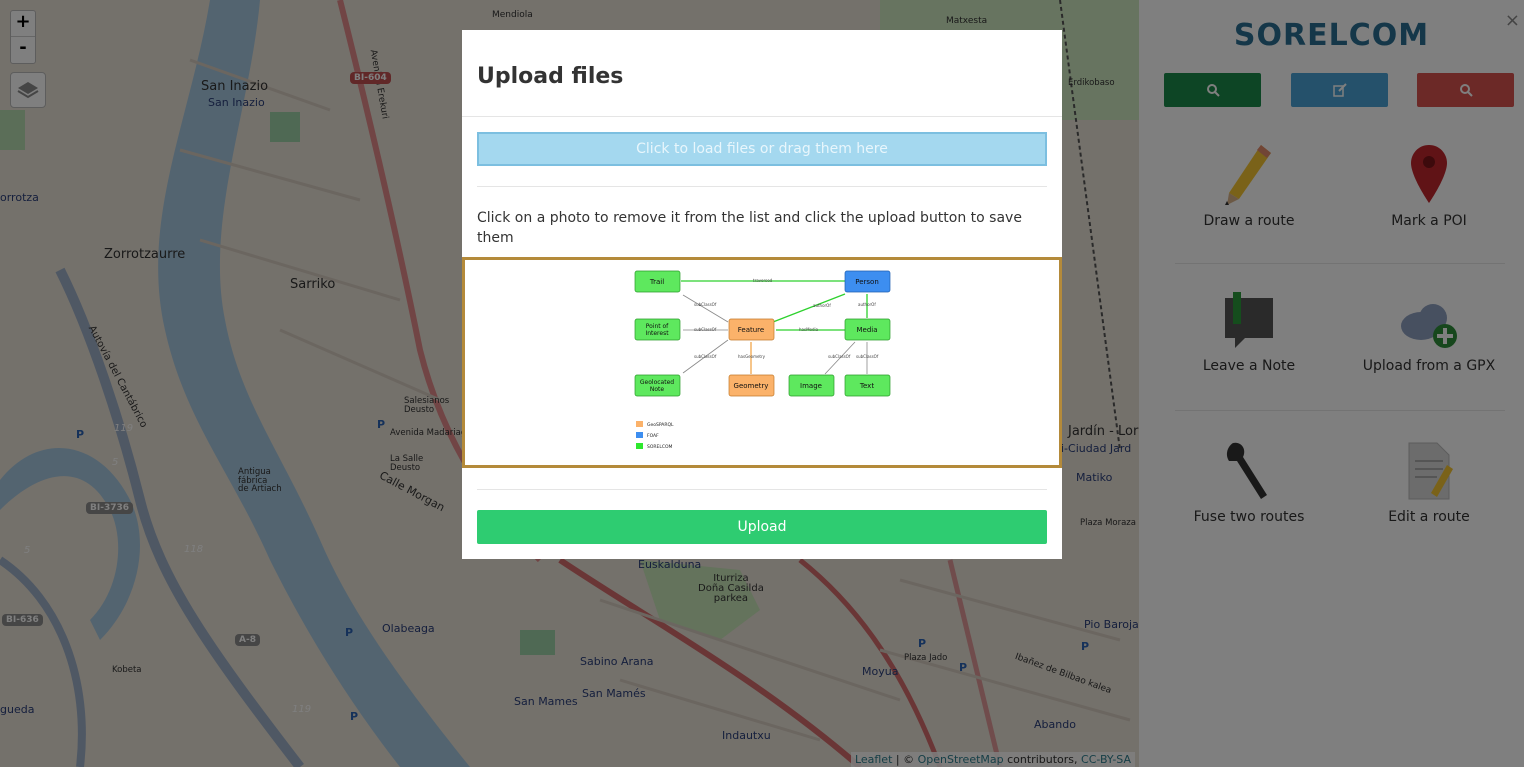 The image size is (1524, 767). What do you see at coordinates (656, 282) in the screenshot?
I see `diagram-node-label: Trail` at bounding box center [656, 282].